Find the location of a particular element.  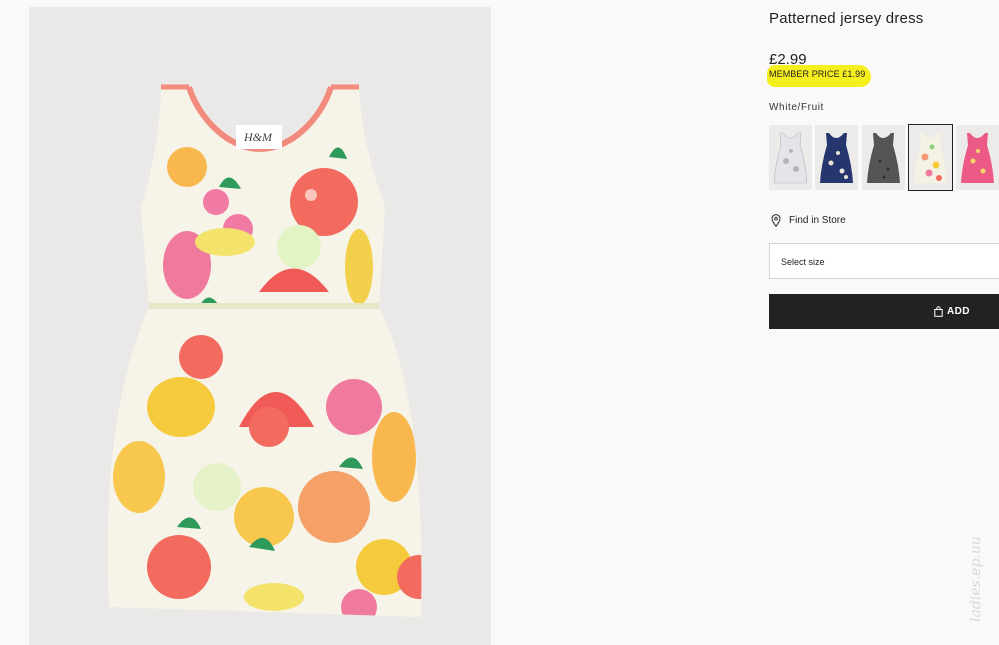

add-button-label: ADD is located at coordinates (958, 311).